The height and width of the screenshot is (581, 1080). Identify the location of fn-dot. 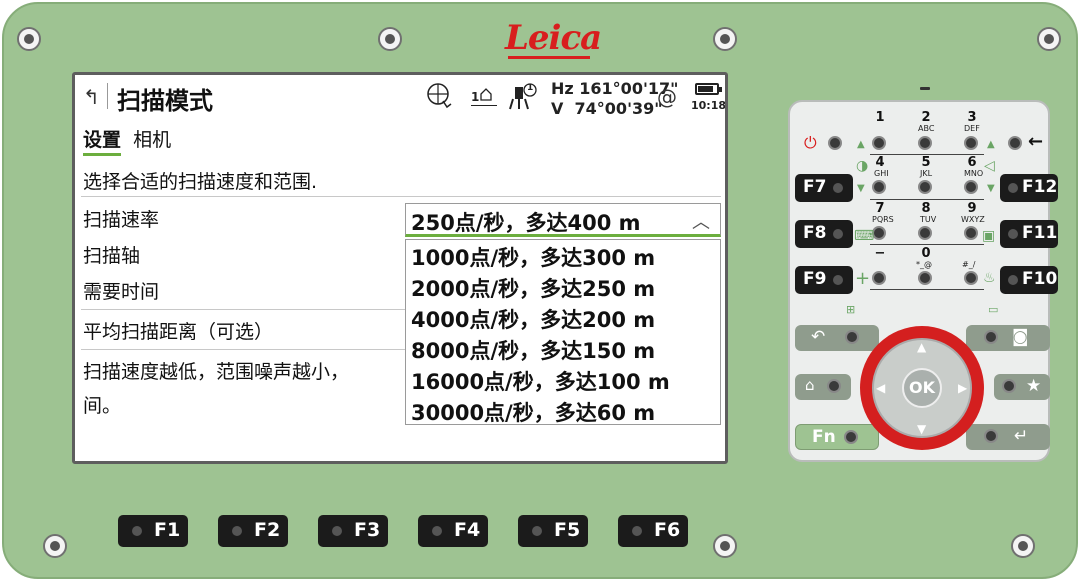
(851, 437).